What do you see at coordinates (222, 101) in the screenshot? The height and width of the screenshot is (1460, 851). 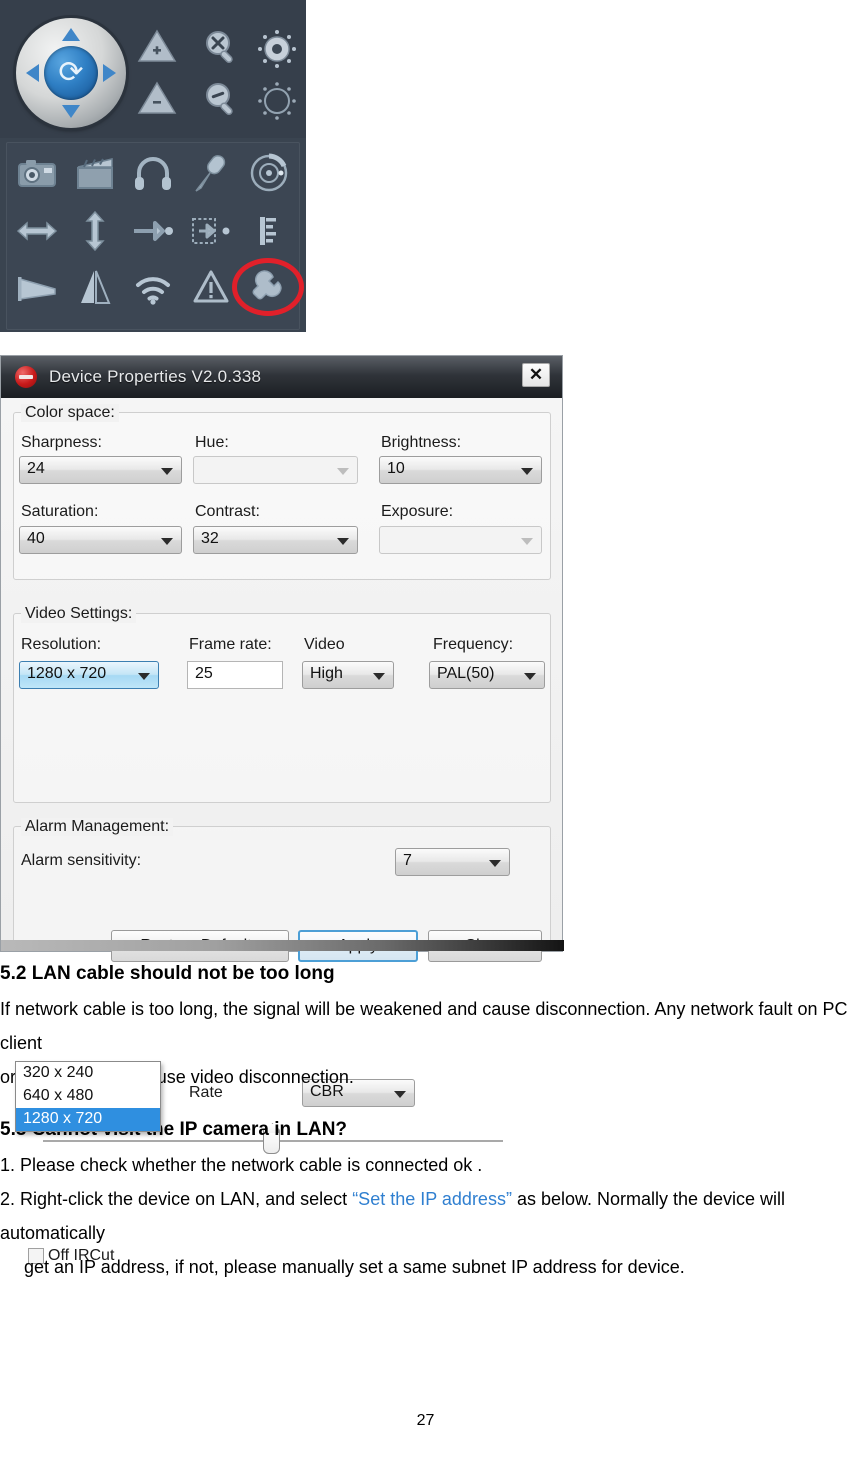 I see `zoom-out-icon` at bounding box center [222, 101].